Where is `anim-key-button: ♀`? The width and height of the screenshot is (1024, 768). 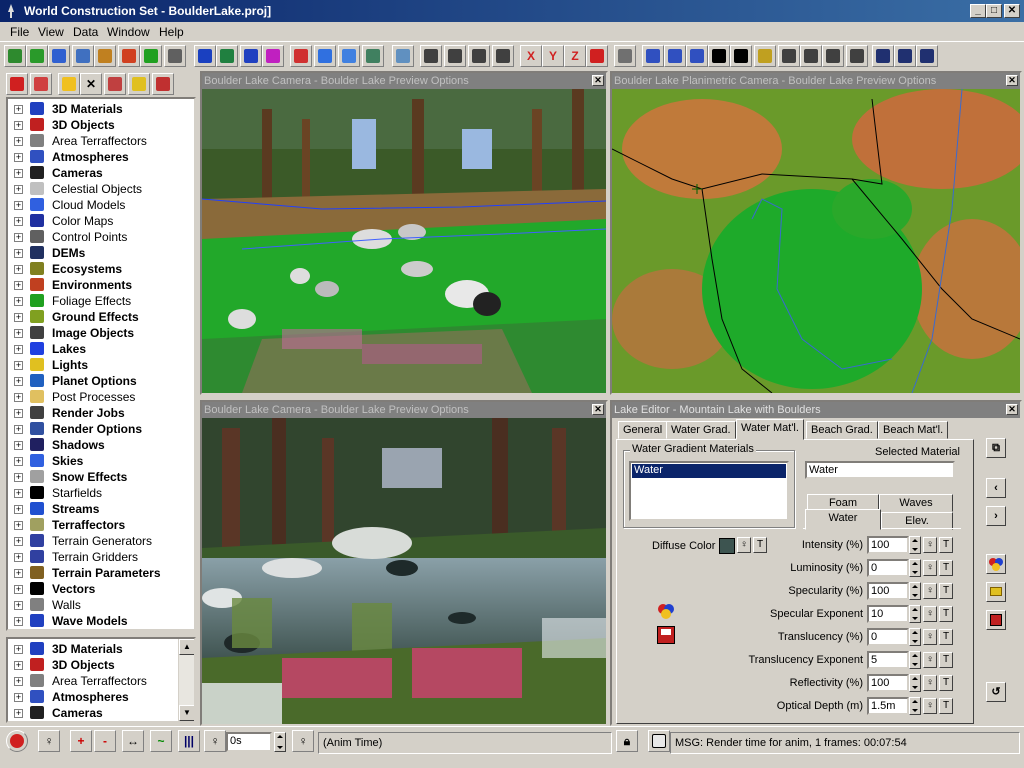
anim-key-button: ♀ is located at coordinates (303, 741).